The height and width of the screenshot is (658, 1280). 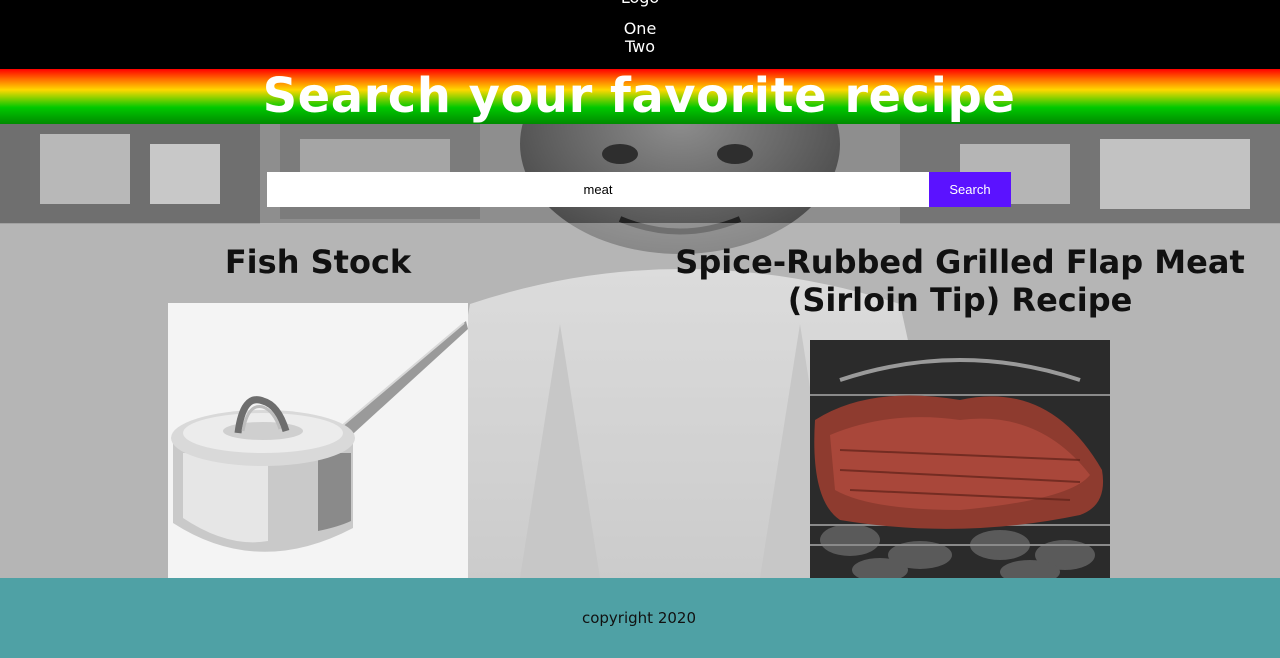 I want to click on recipe-card: Fish Stock, so click(x=318, y=262).